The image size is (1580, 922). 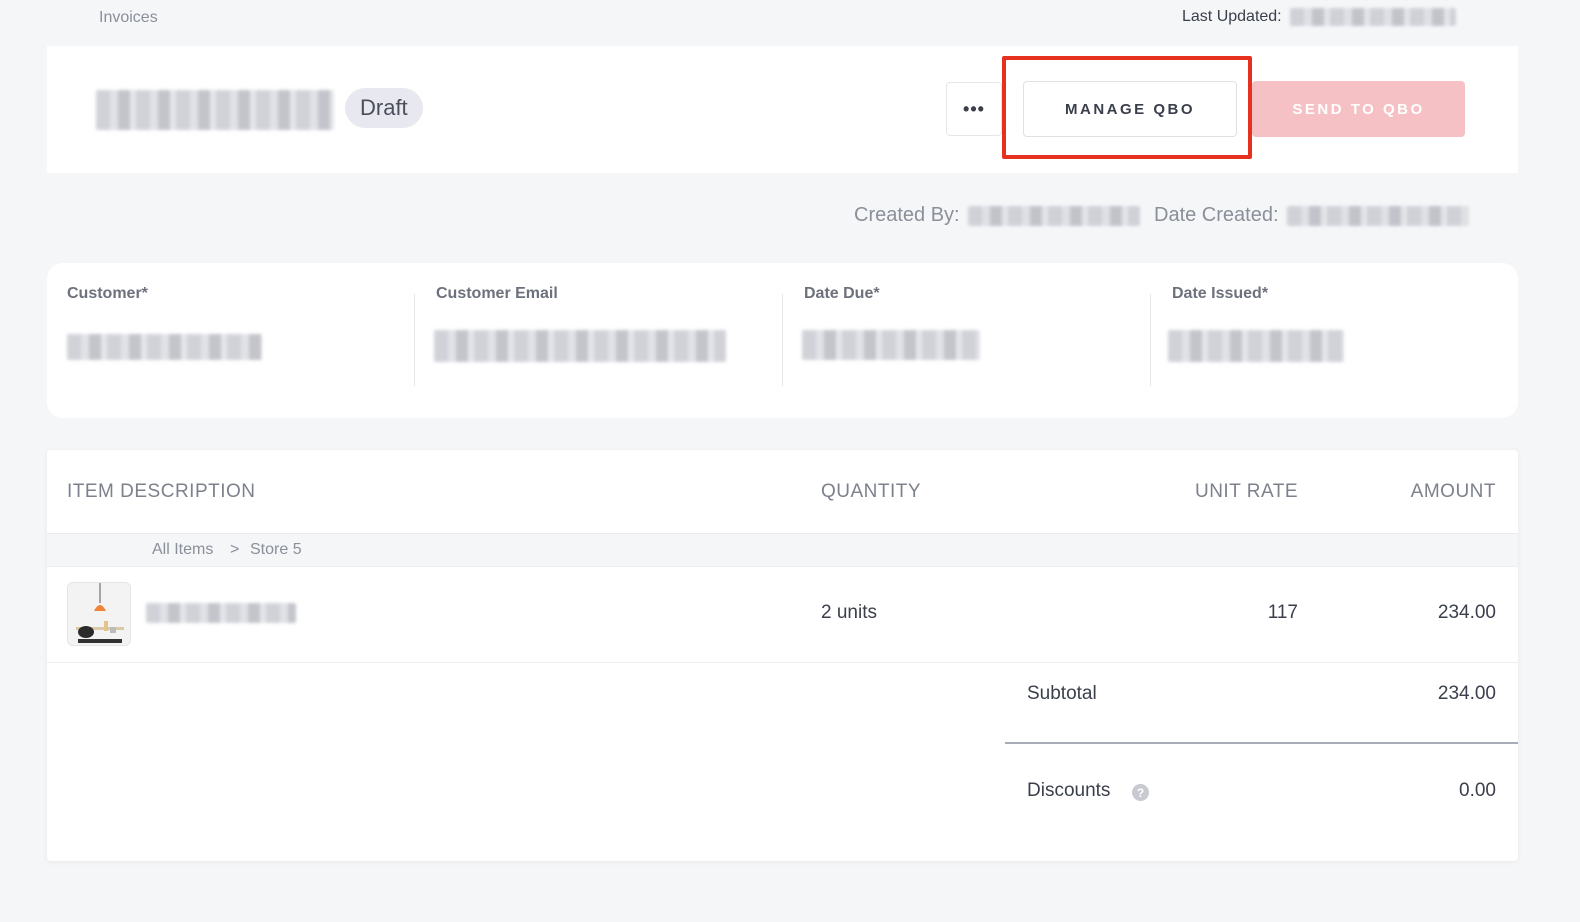 I want to click on date-due-label: Date Due*, so click(x=842, y=293).